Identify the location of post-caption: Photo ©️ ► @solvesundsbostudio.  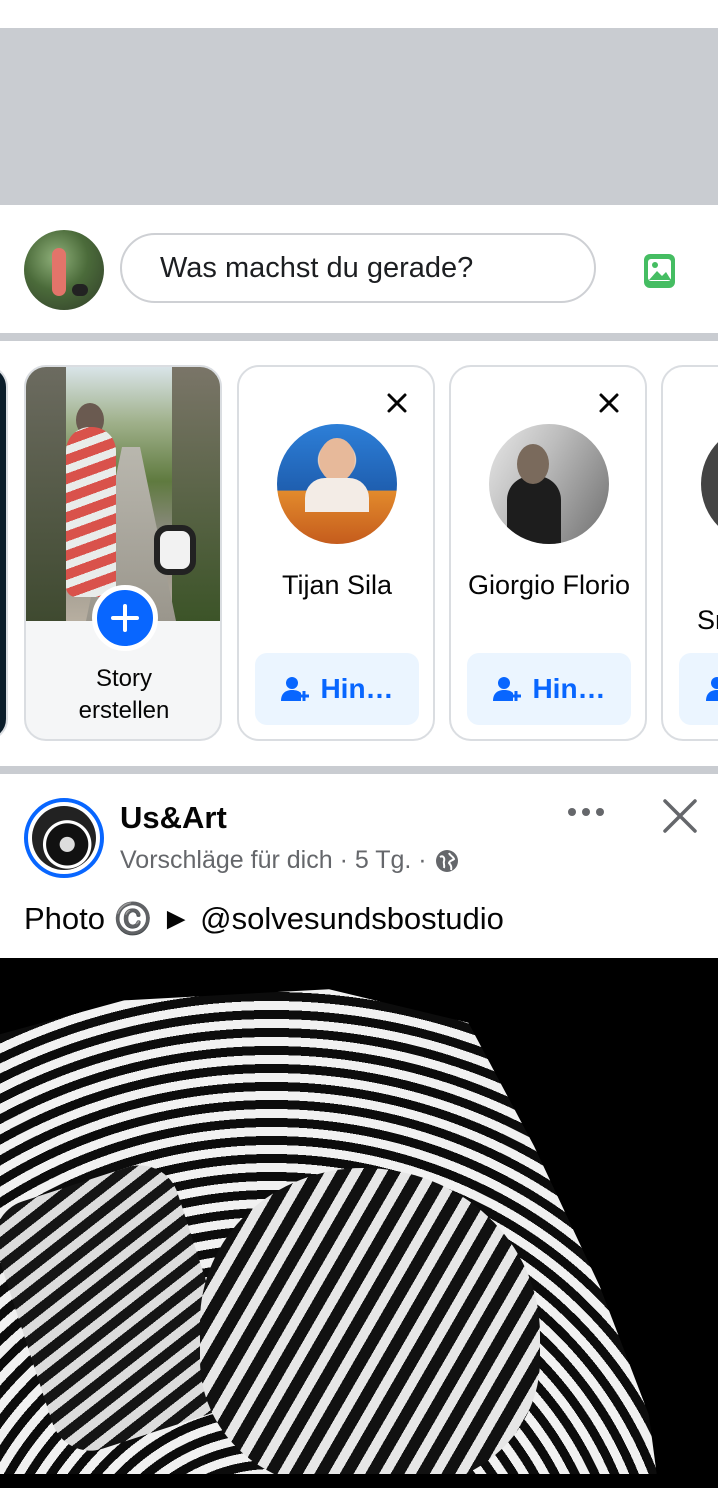
(264, 918).